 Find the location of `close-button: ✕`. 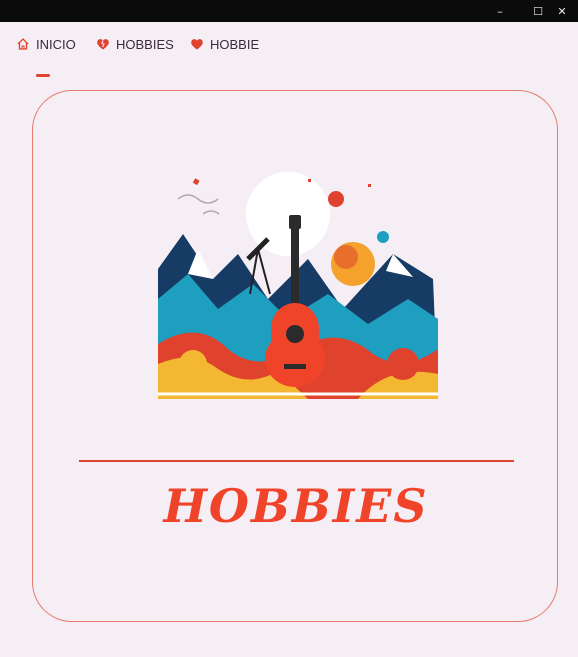

close-button: ✕ is located at coordinates (562, 11).